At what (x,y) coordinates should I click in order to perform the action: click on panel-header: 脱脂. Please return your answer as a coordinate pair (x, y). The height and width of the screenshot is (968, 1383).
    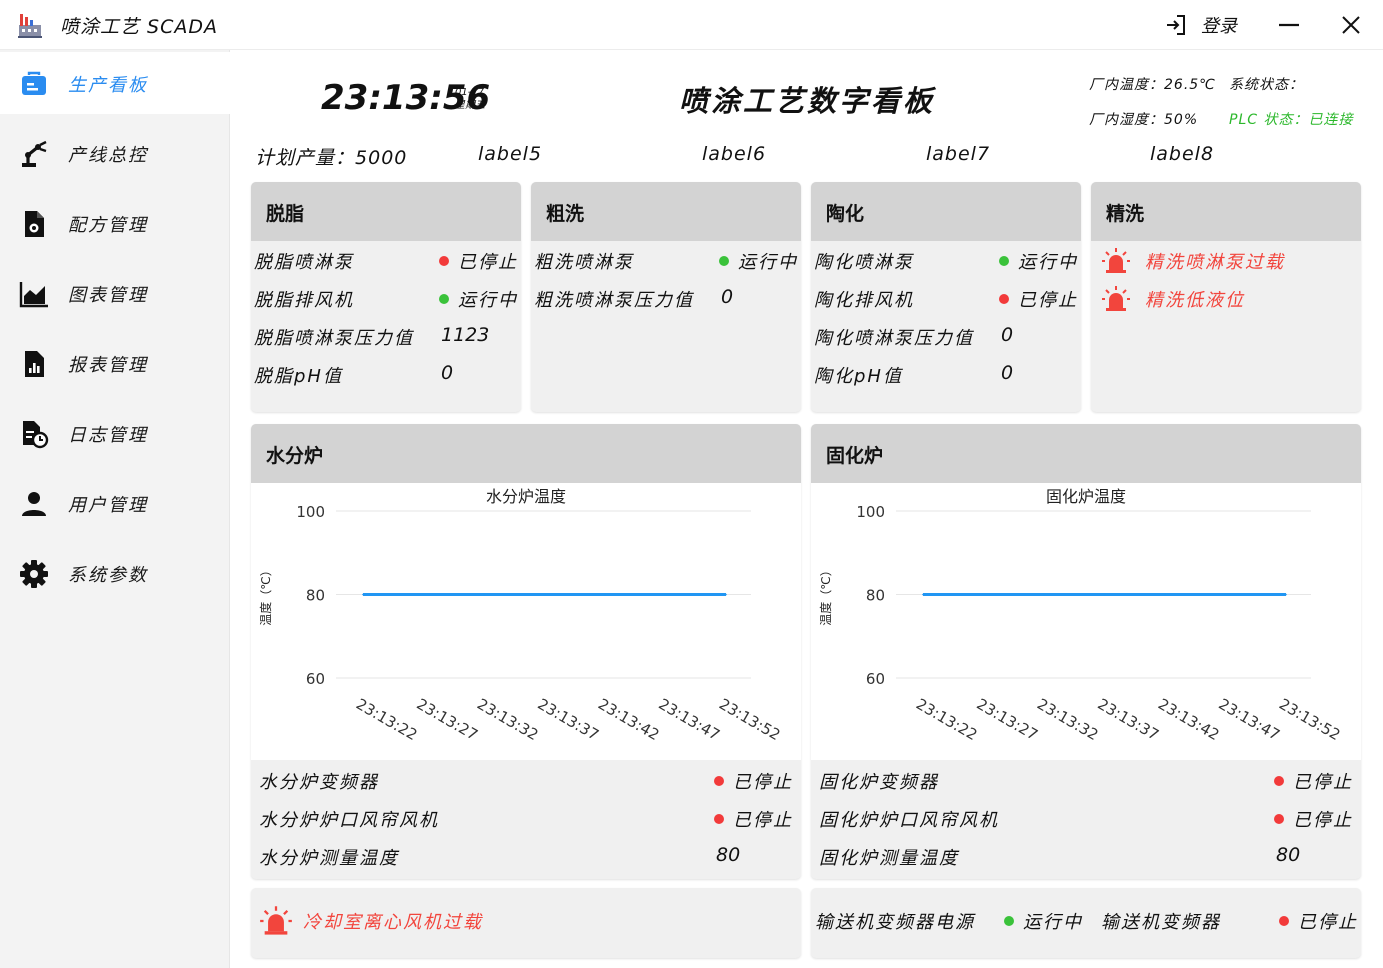
    Looking at the image, I should click on (386, 211).